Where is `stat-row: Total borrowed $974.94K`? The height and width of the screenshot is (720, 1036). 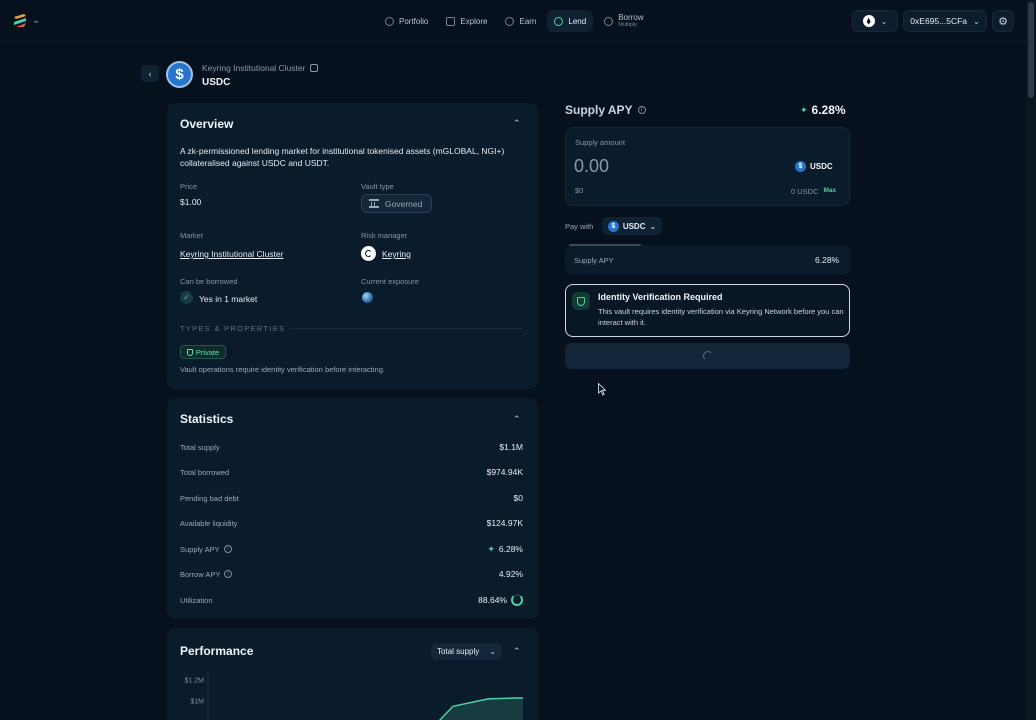
stat-row: Total borrowed $974.94K is located at coordinates (351, 472).